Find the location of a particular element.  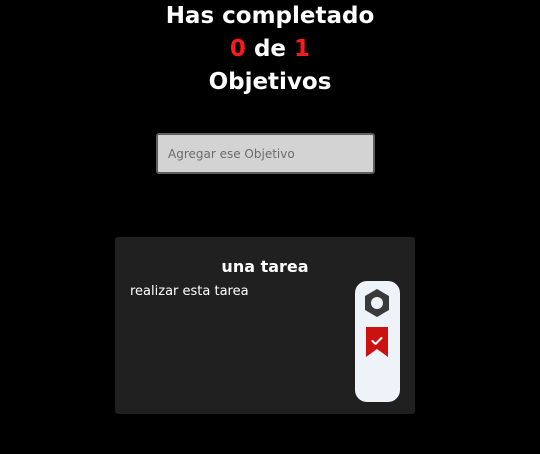

total-count: 1 is located at coordinates (302, 49).